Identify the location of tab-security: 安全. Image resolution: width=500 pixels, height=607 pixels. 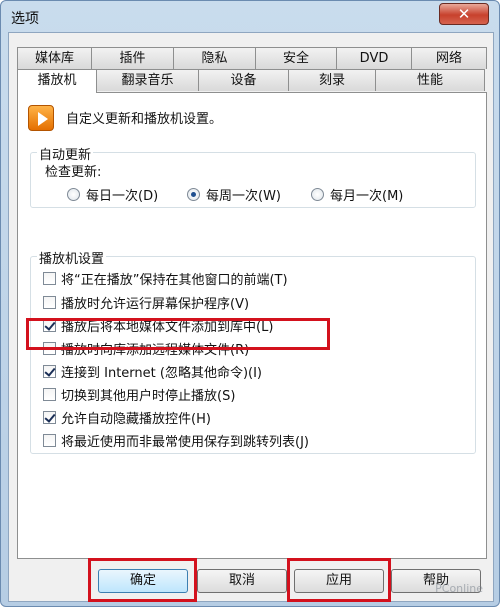
(296, 58).